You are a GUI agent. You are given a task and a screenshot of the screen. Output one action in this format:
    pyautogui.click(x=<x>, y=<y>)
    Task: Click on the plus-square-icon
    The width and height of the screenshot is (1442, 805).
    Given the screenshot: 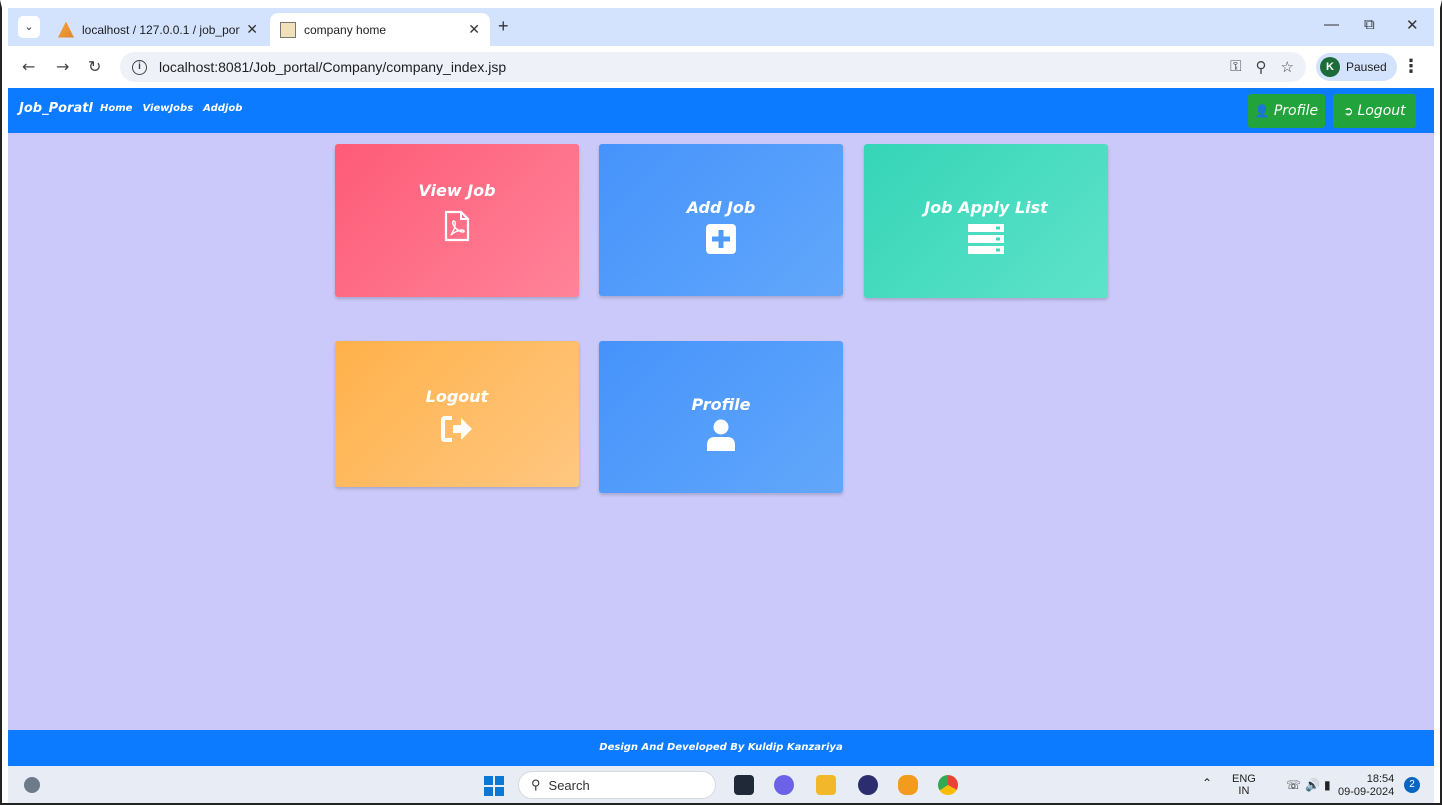 What is the action you would take?
    pyautogui.click(x=721, y=239)
    